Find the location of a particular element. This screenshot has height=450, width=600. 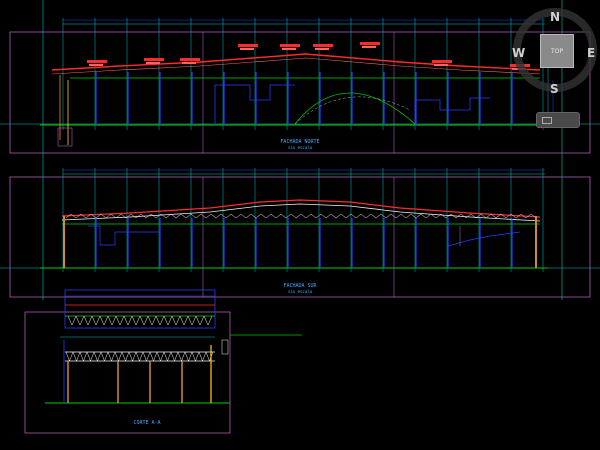

compass-south: S is located at coordinates (554, 89).